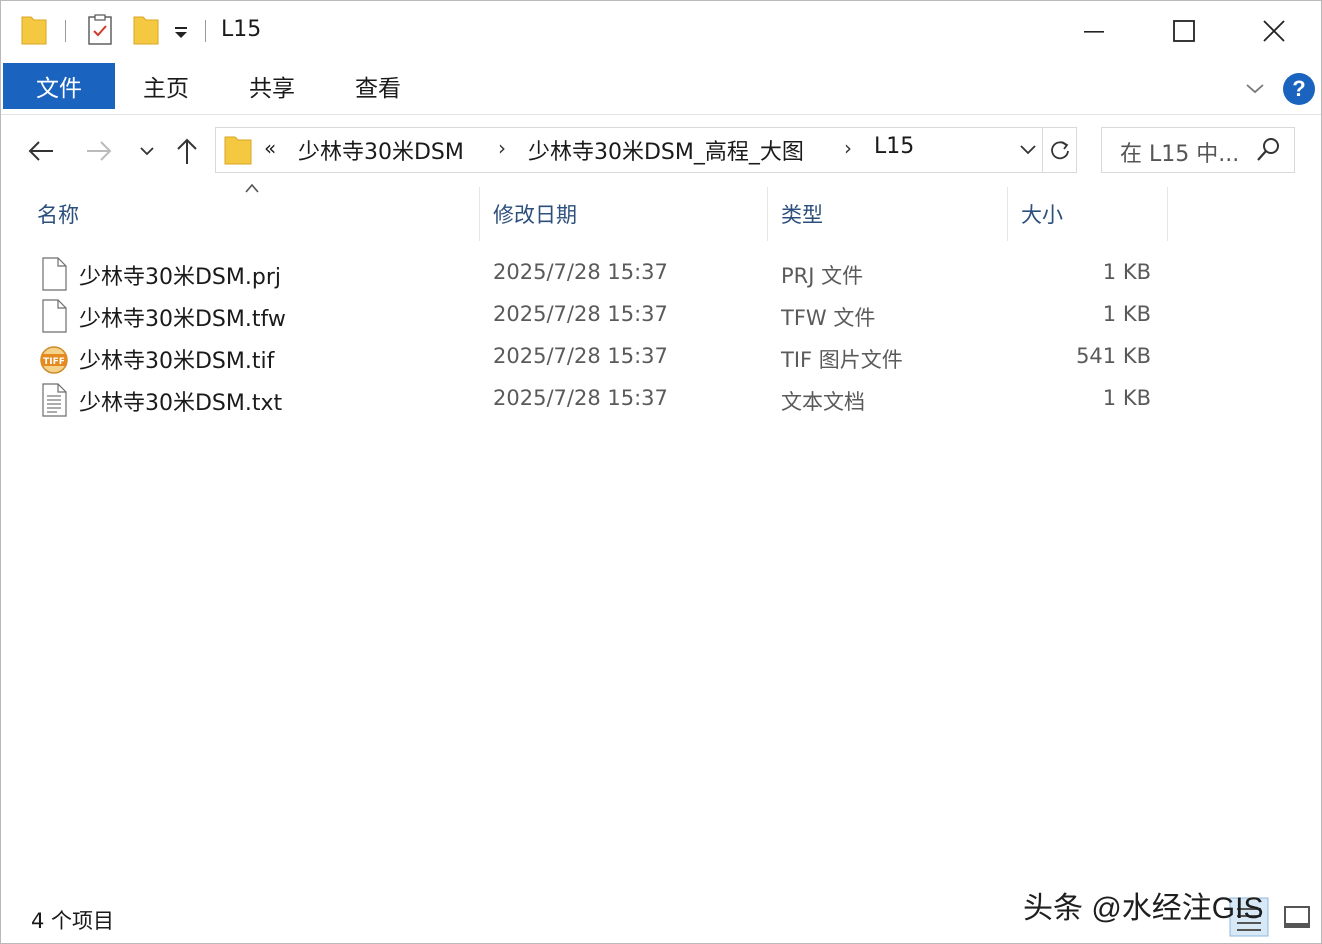 Image resolution: width=1322 pixels, height=944 pixels. I want to click on sort-ascending-icon, so click(252, 188).